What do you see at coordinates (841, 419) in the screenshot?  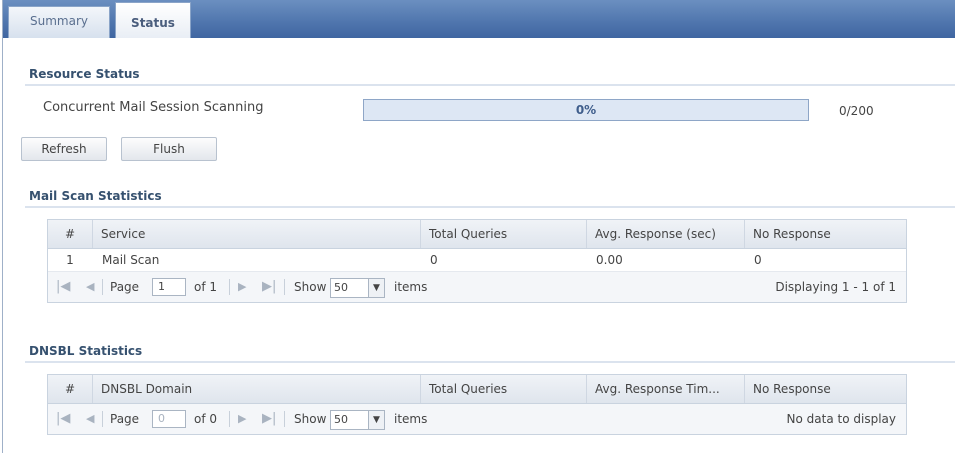 I see `display-status: No data to display` at bounding box center [841, 419].